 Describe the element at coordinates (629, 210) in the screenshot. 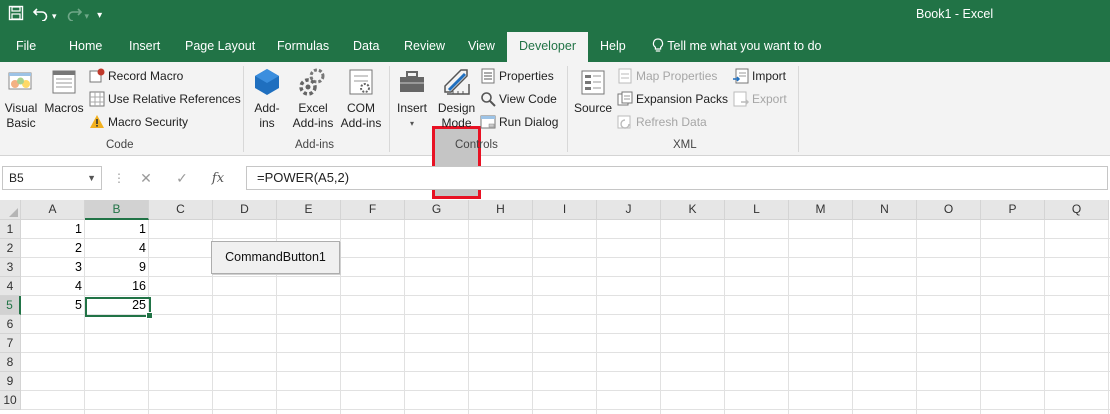

I see `column-header-j: J` at that location.